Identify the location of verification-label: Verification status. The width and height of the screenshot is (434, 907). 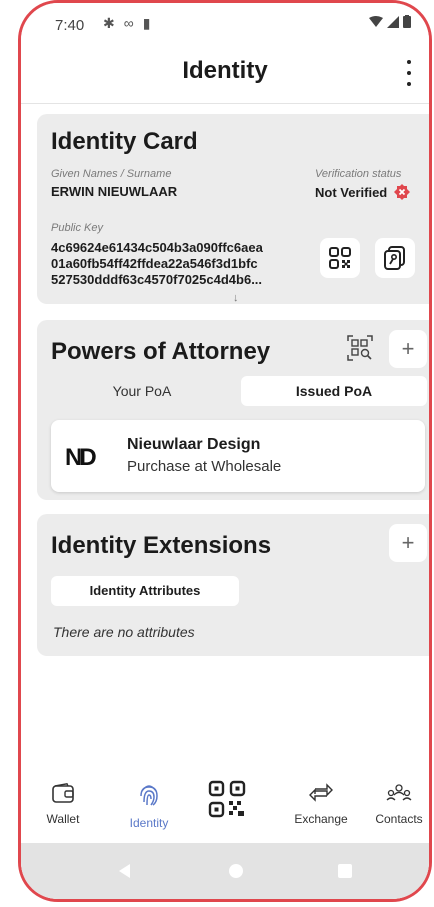
(358, 174).